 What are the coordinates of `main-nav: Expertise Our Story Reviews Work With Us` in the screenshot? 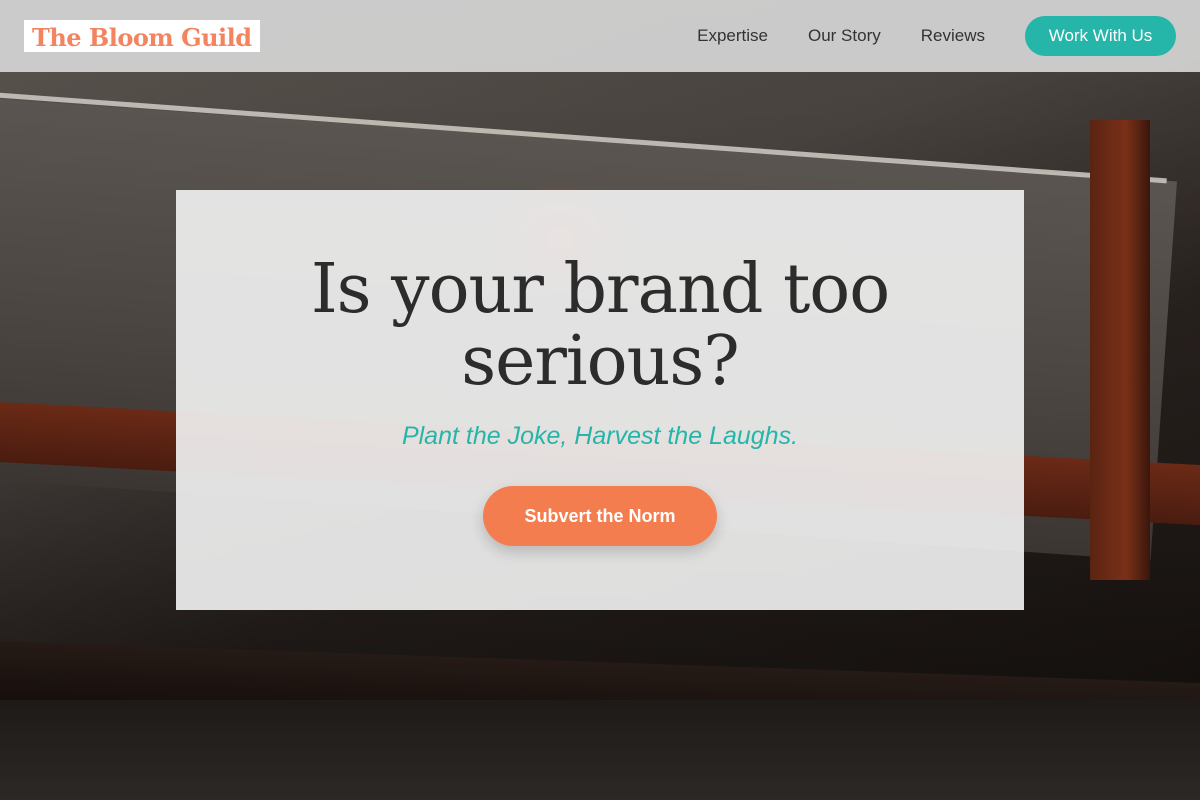 It's located at (936, 36).